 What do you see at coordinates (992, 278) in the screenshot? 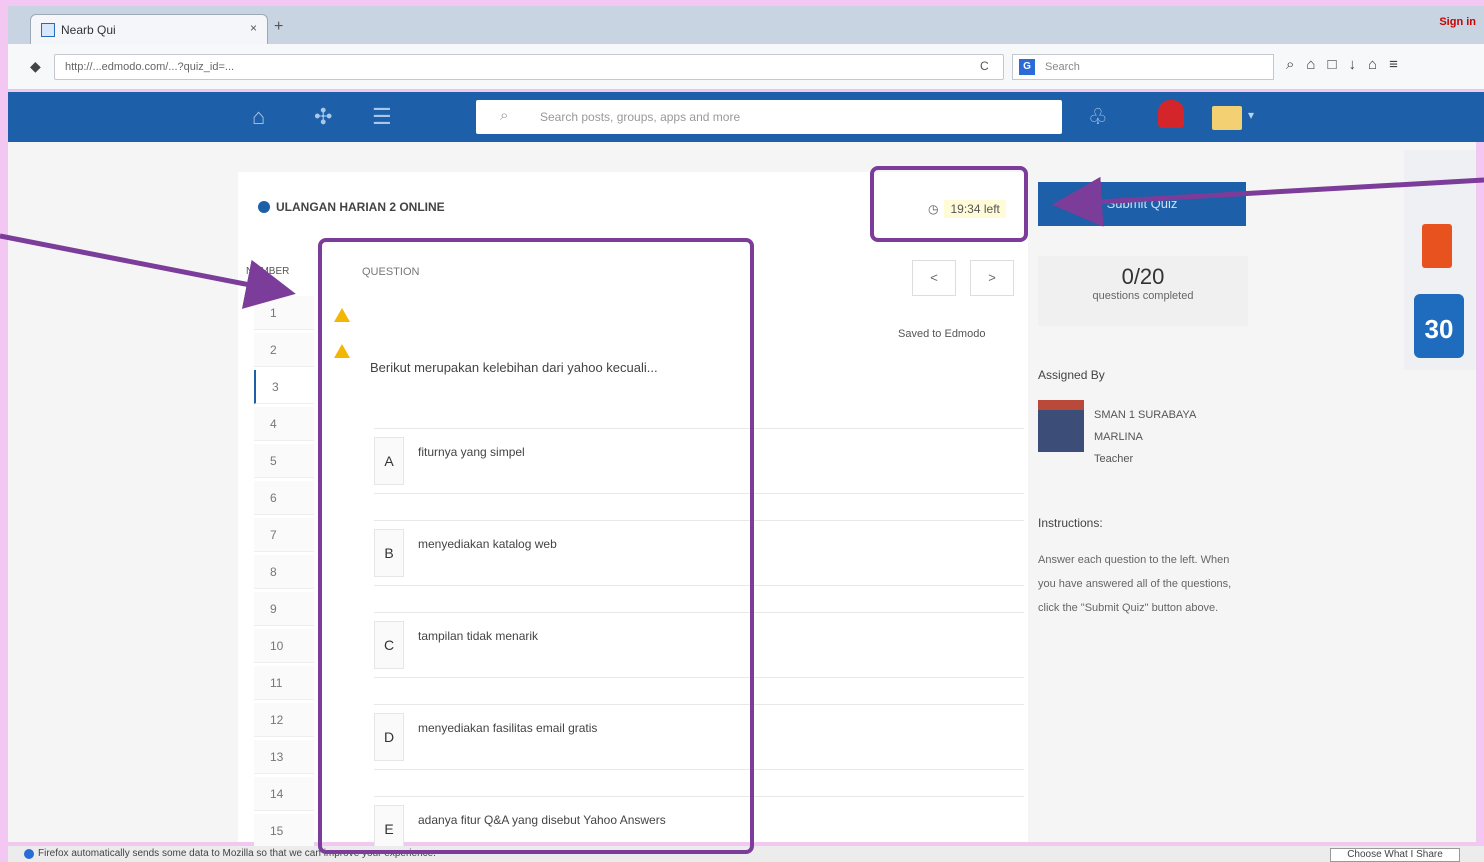
I see `next-question-button: >` at bounding box center [992, 278].